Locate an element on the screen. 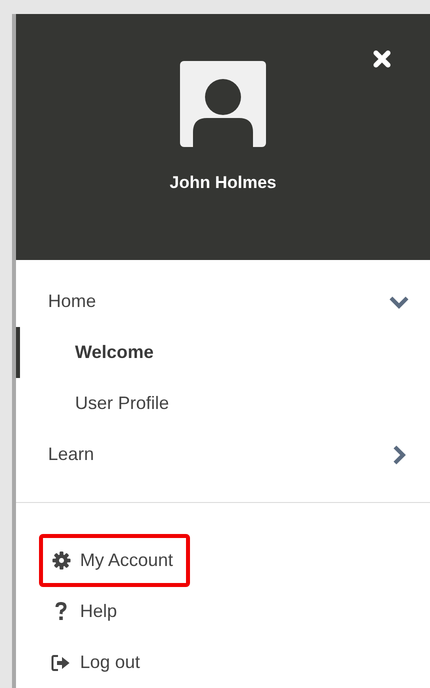  menu-item: Welcome is located at coordinates (223, 352).